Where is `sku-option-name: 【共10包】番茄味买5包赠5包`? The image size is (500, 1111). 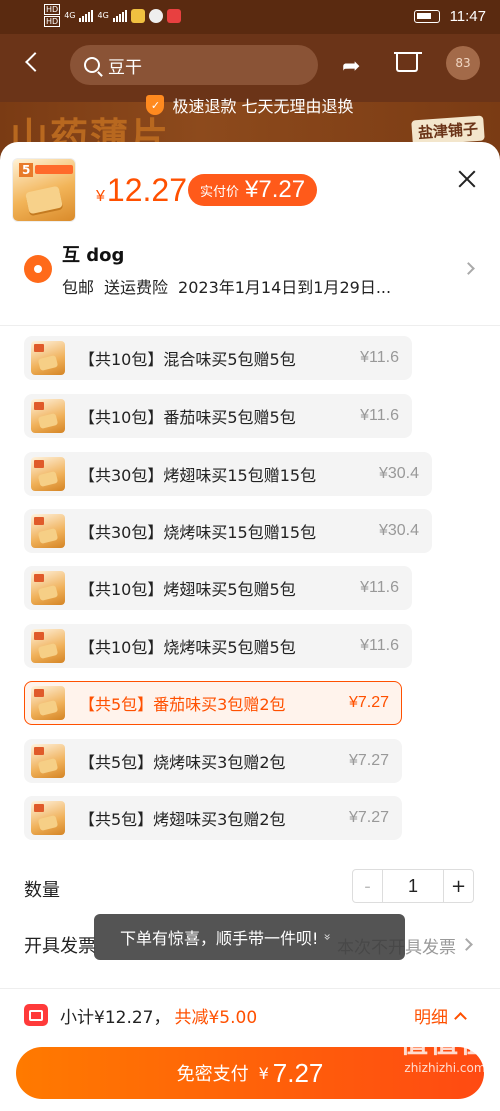 sku-option-name: 【共10包】番茄味买5包赠5包 is located at coordinates (187, 417).